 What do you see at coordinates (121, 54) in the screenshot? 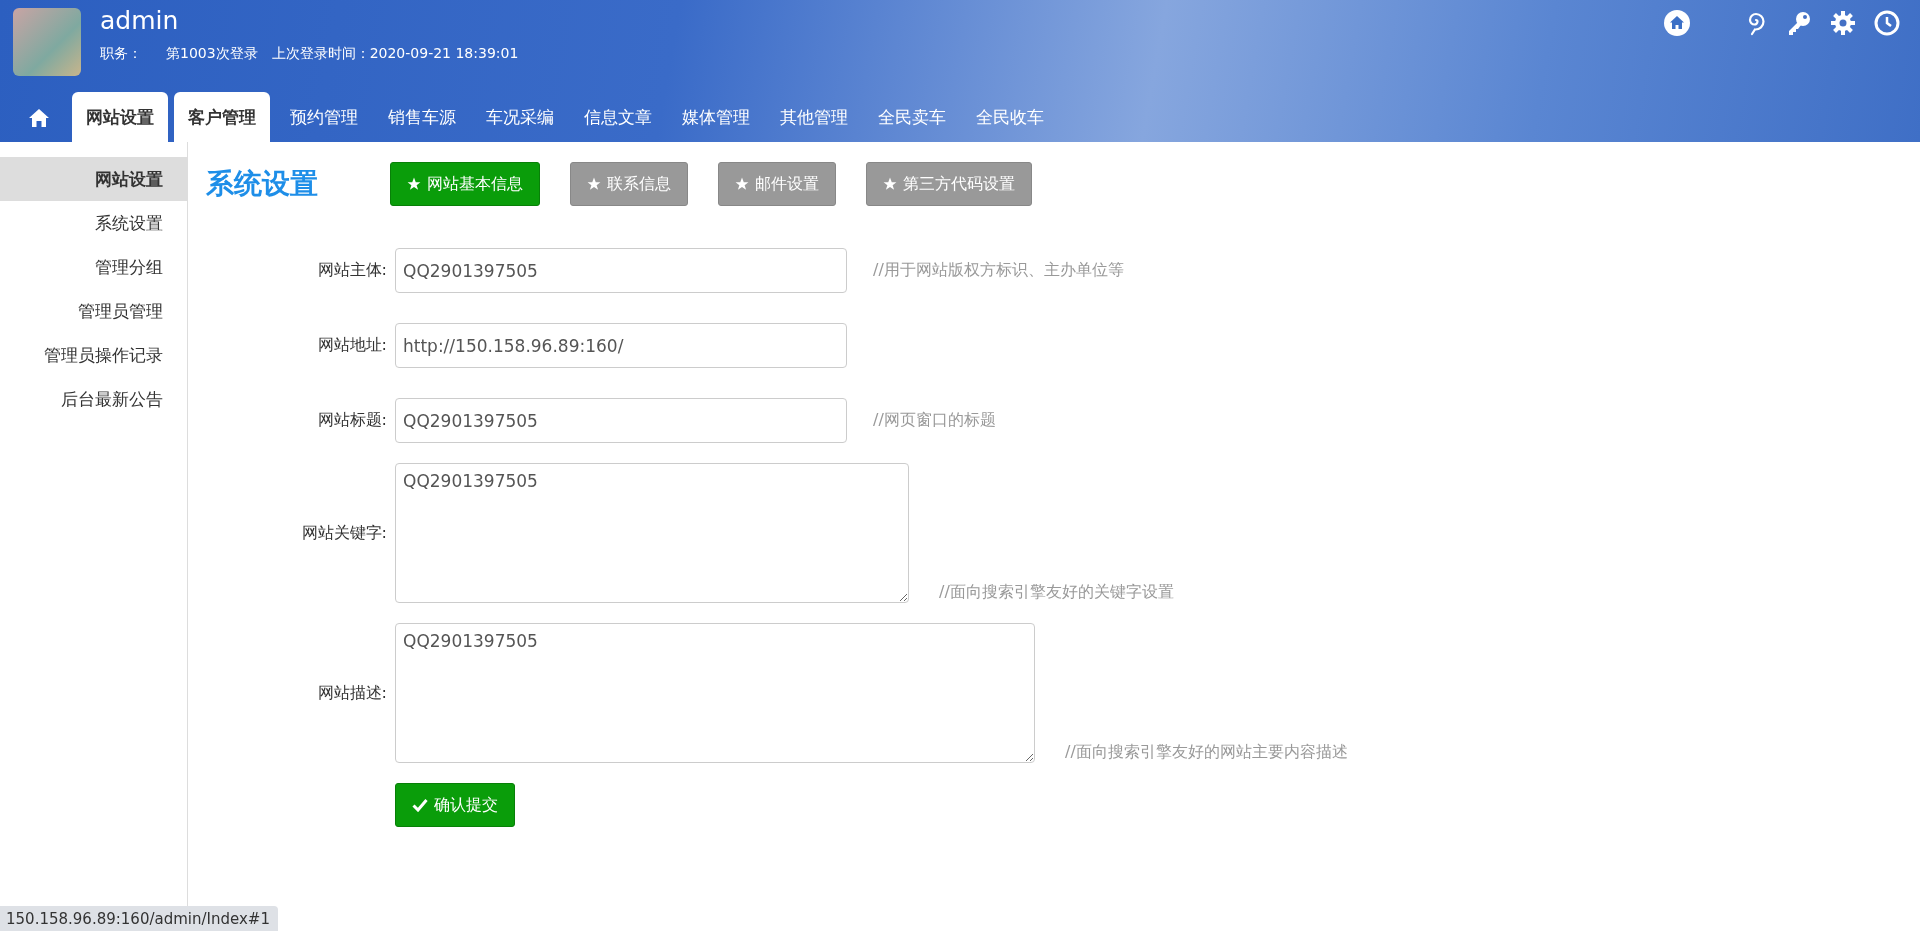
I see `role-label: 职务：` at bounding box center [121, 54].